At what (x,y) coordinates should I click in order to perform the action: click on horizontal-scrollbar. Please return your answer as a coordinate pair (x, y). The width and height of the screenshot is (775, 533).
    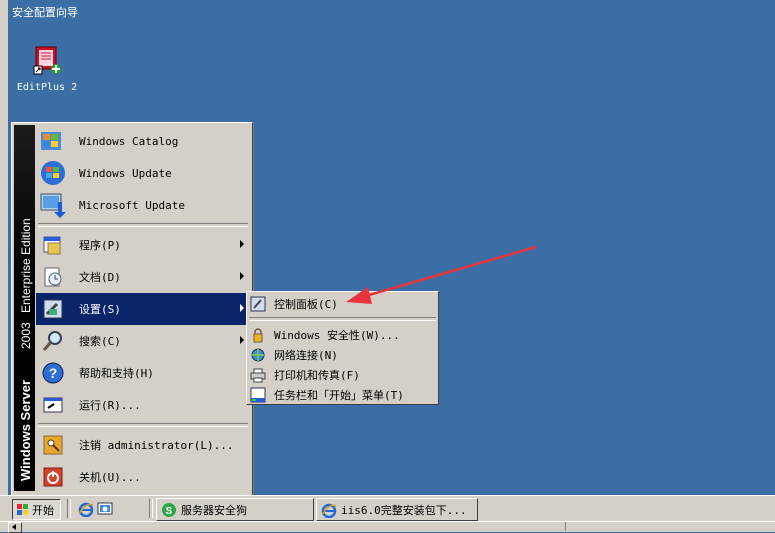
    Looking at the image, I should click on (387, 527).